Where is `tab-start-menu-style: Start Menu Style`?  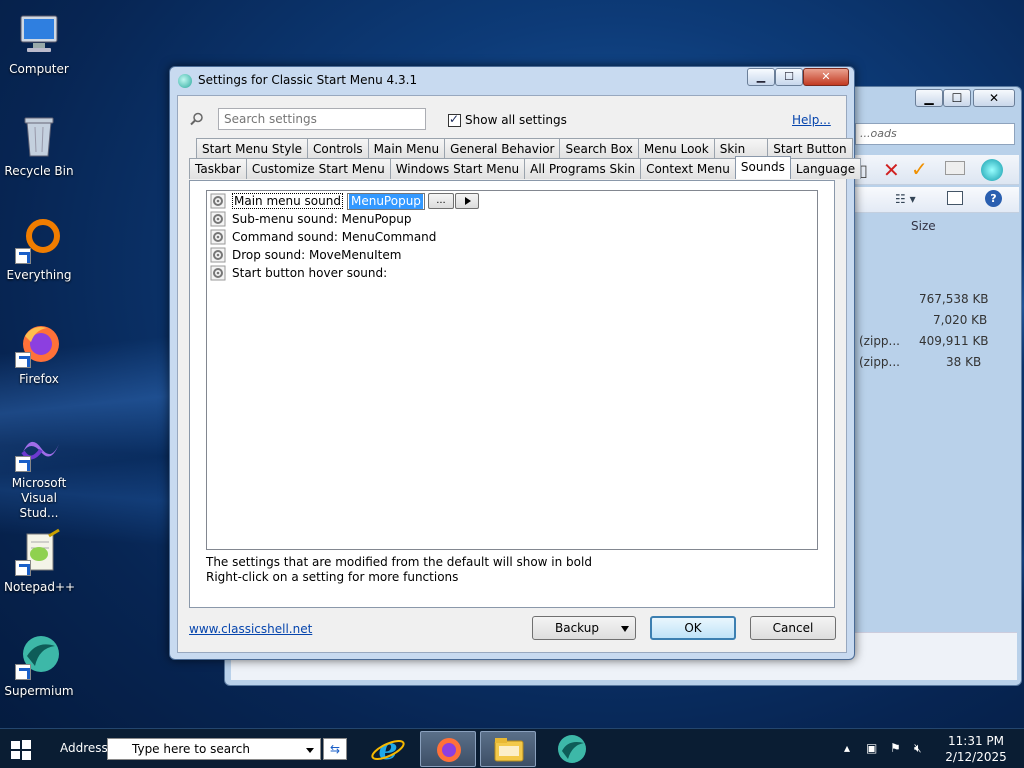
tab-start-menu-style: Start Menu Style is located at coordinates (252, 148).